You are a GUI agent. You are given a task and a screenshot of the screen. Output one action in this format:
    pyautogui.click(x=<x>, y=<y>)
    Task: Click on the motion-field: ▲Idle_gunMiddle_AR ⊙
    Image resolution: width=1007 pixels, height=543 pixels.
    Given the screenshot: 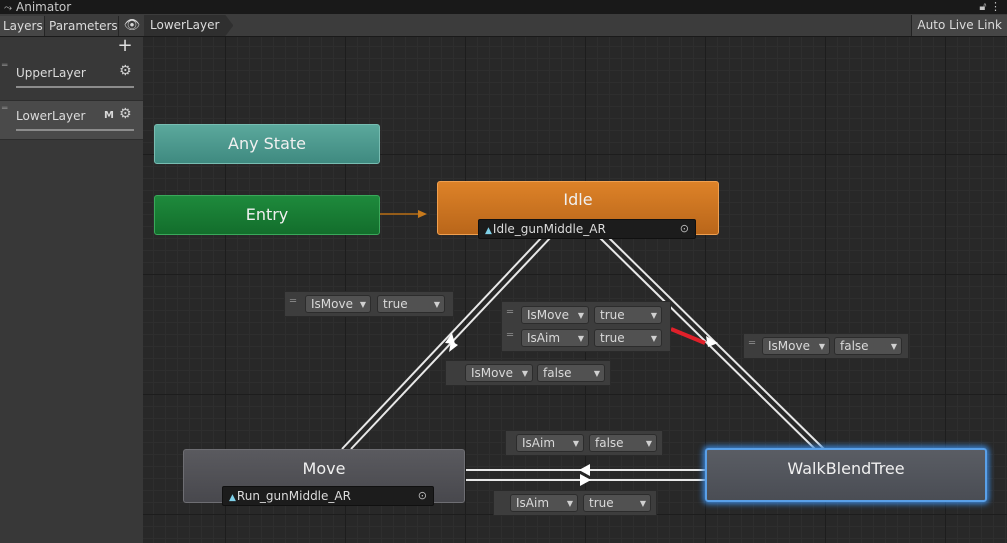 What is the action you would take?
    pyautogui.click(x=587, y=229)
    